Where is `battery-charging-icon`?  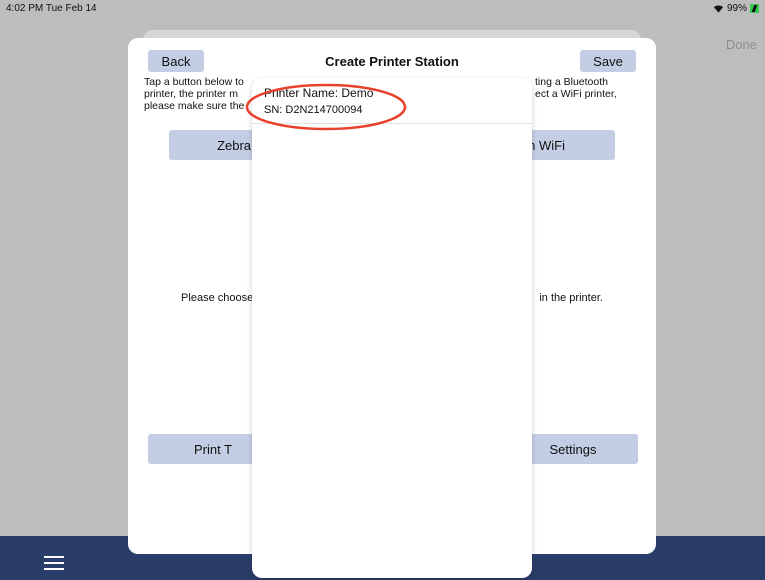
battery-charging-icon is located at coordinates (754, 8).